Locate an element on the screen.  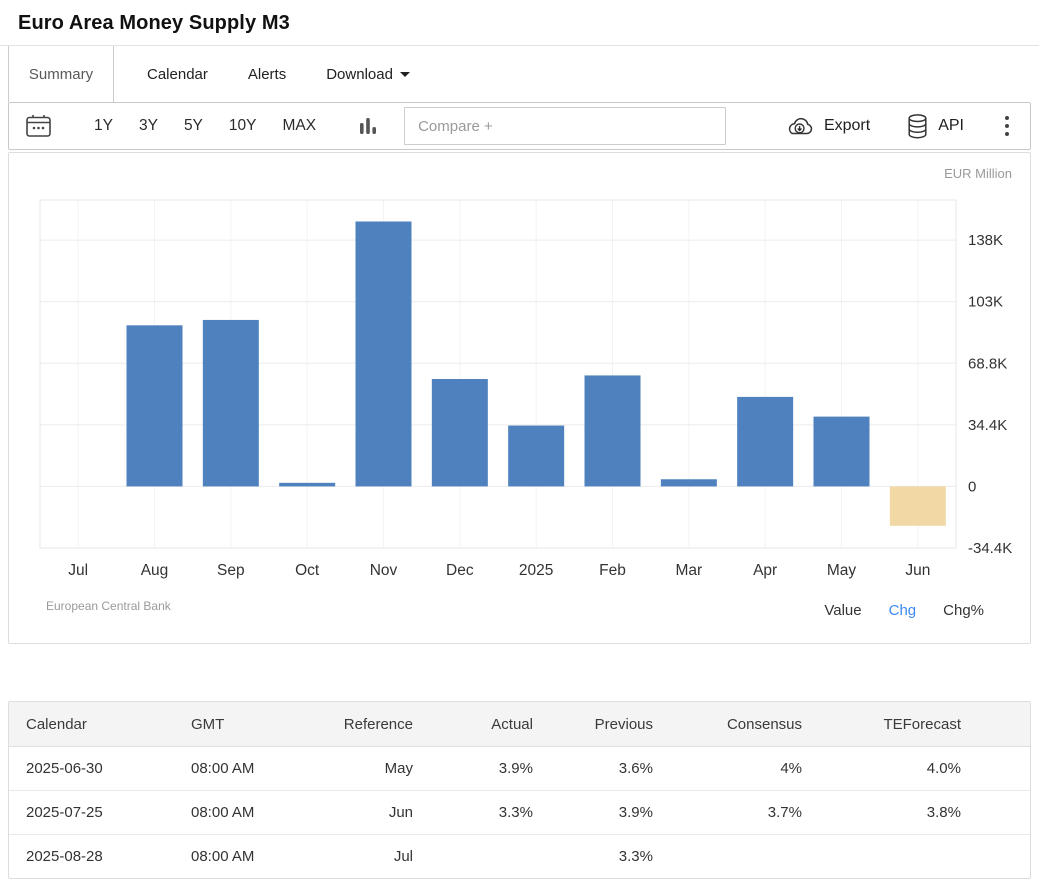
compare-input is located at coordinates (565, 126).